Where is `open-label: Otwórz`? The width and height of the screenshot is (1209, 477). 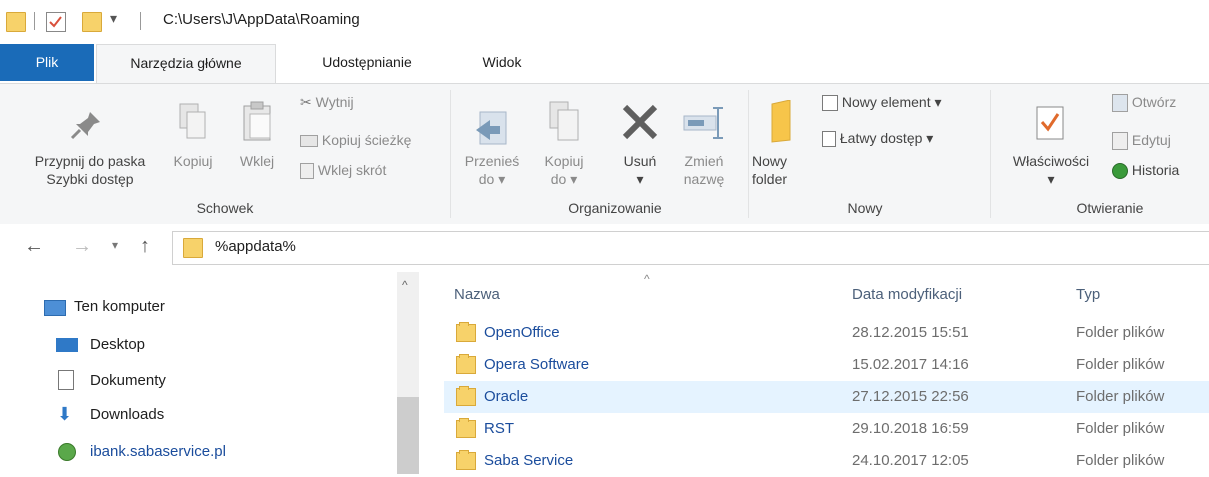
open-label: Otwórz is located at coordinates (1154, 102).